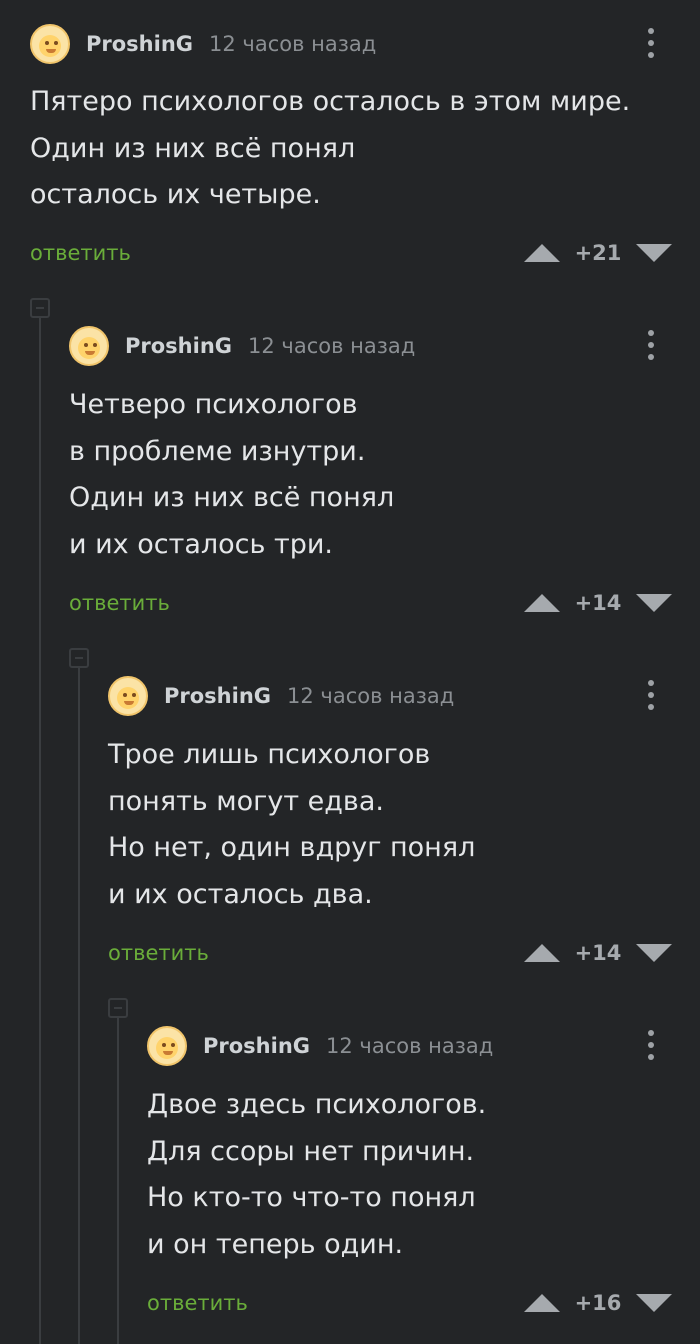  What do you see at coordinates (213, 404) in the screenshot?
I see `comment-line: Четверо психологов` at bounding box center [213, 404].